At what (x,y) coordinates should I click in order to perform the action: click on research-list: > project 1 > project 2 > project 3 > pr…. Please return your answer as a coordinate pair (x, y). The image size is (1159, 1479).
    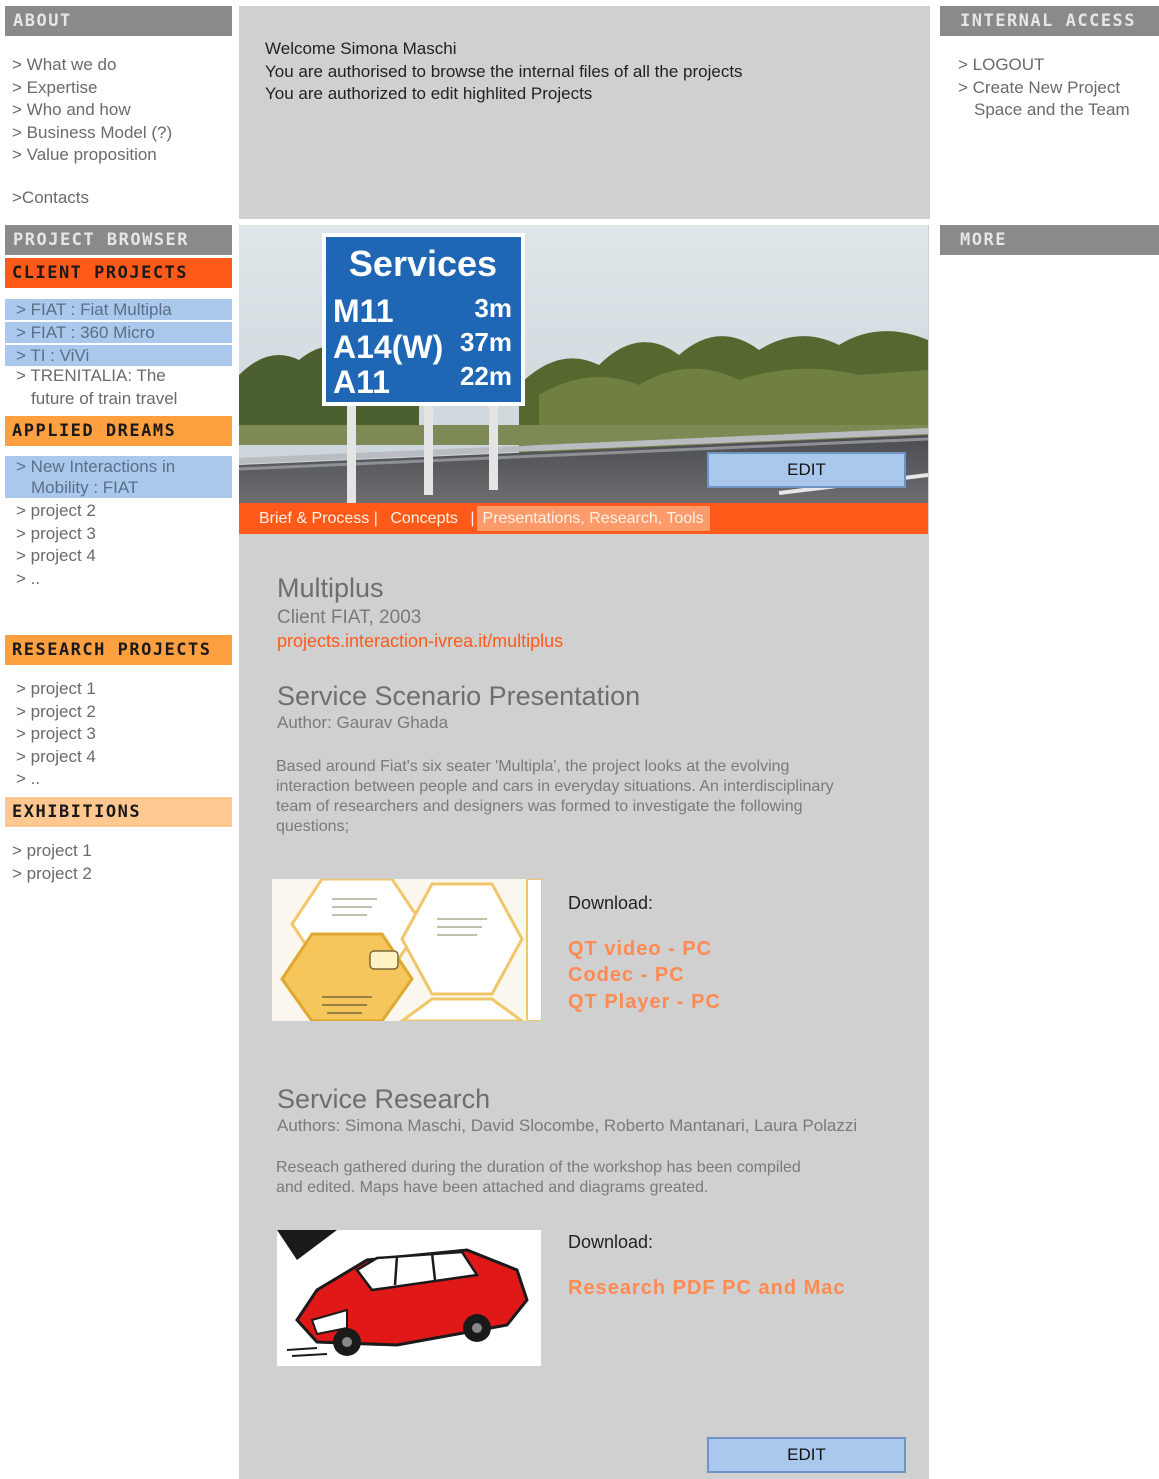
    Looking at the image, I should click on (56, 734).